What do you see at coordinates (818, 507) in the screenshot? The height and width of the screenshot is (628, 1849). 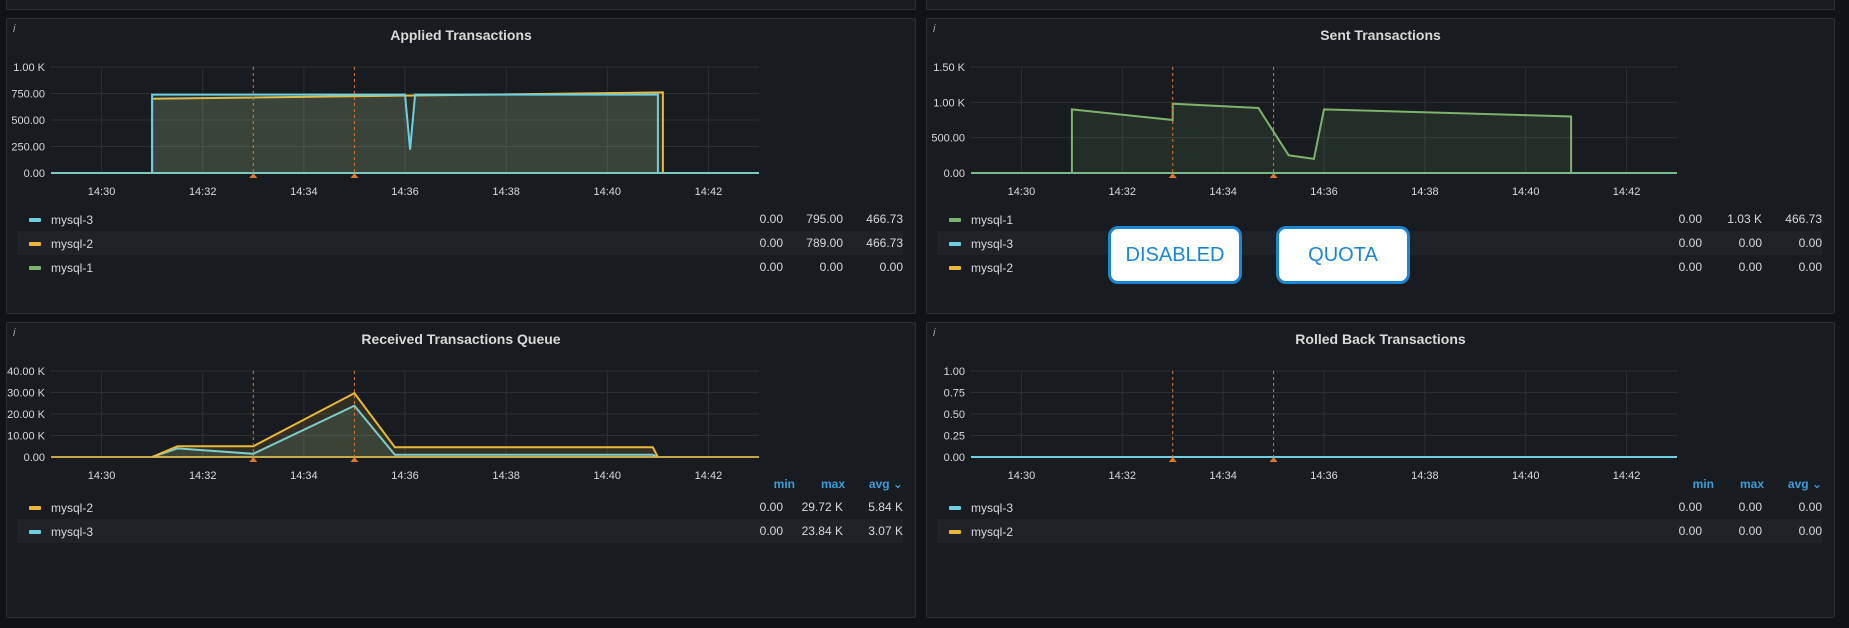 I see `legend-values: 0.00 29.72 K 5.84 K` at bounding box center [818, 507].